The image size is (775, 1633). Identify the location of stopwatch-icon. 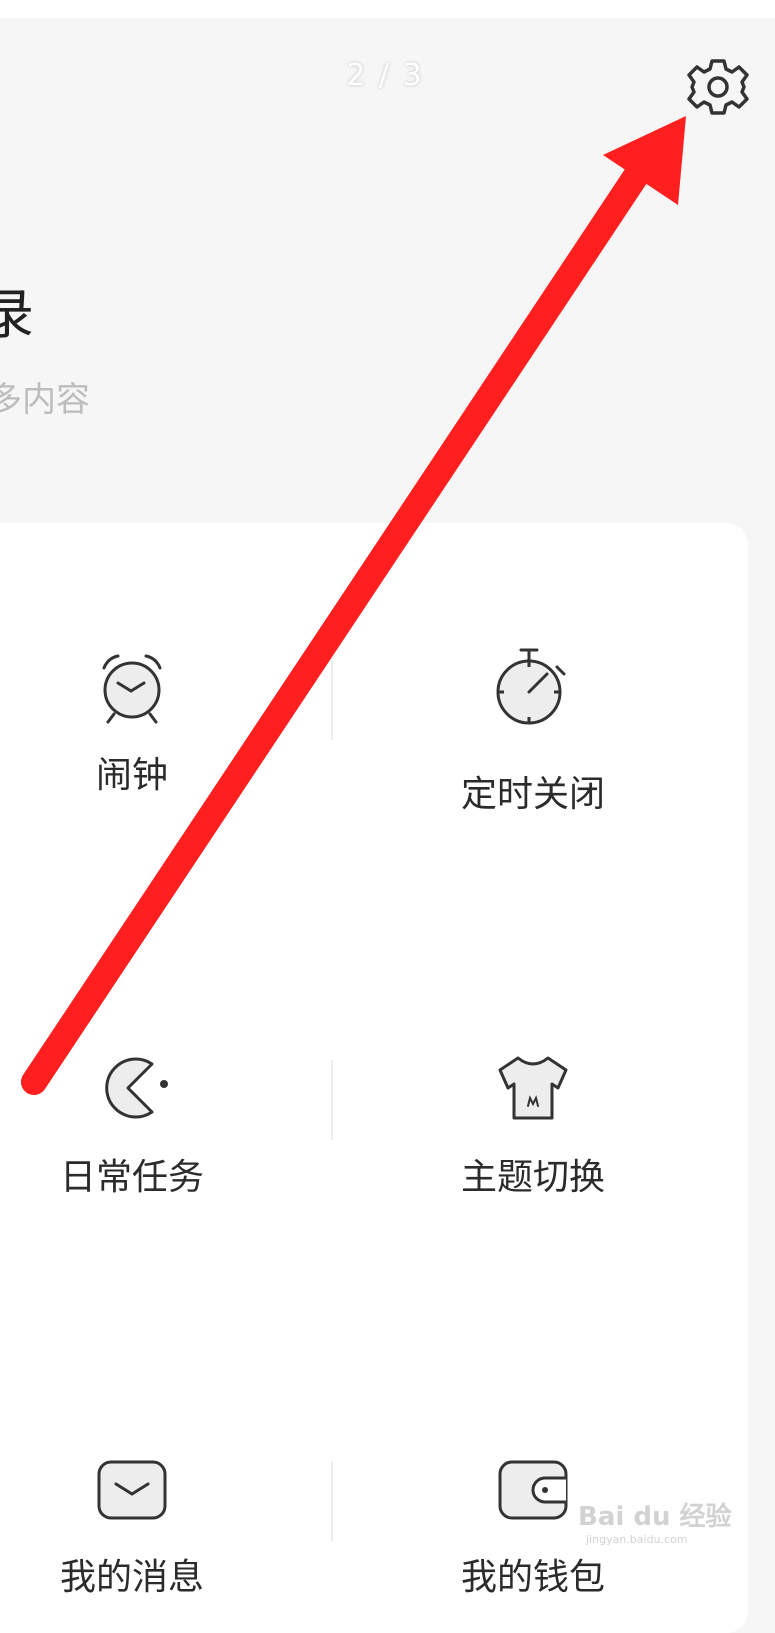
(531, 686).